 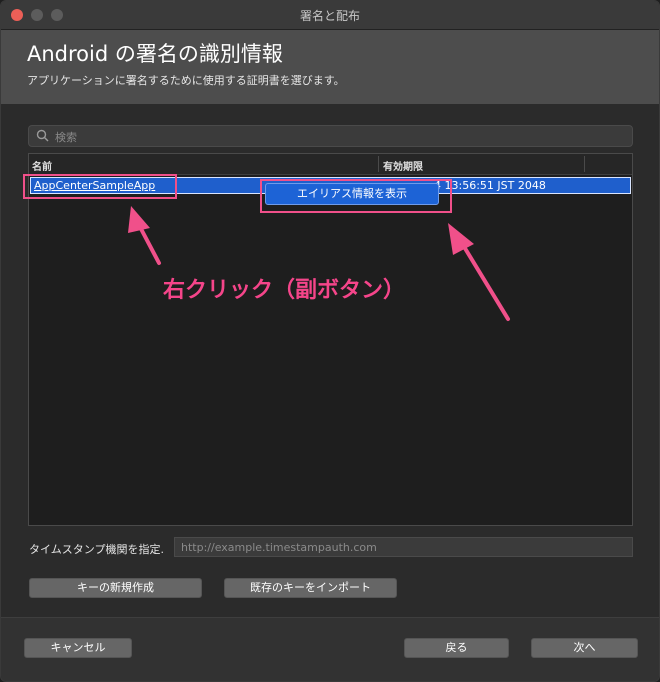 What do you see at coordinates (186, 80) in the screenshot?
I see `page-subtitle: アプリケーションに署名するために使用する証明書を選びます。` at bounding box center [186, 80].